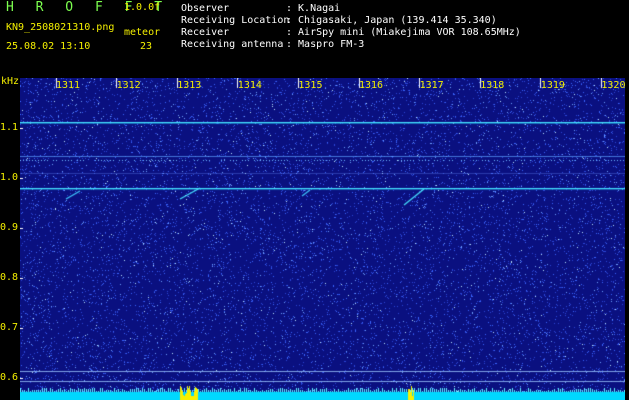  Describe the element at coordinates (9, 177) in the screenshot. I see `y-tick-label: 1.0` at that location.